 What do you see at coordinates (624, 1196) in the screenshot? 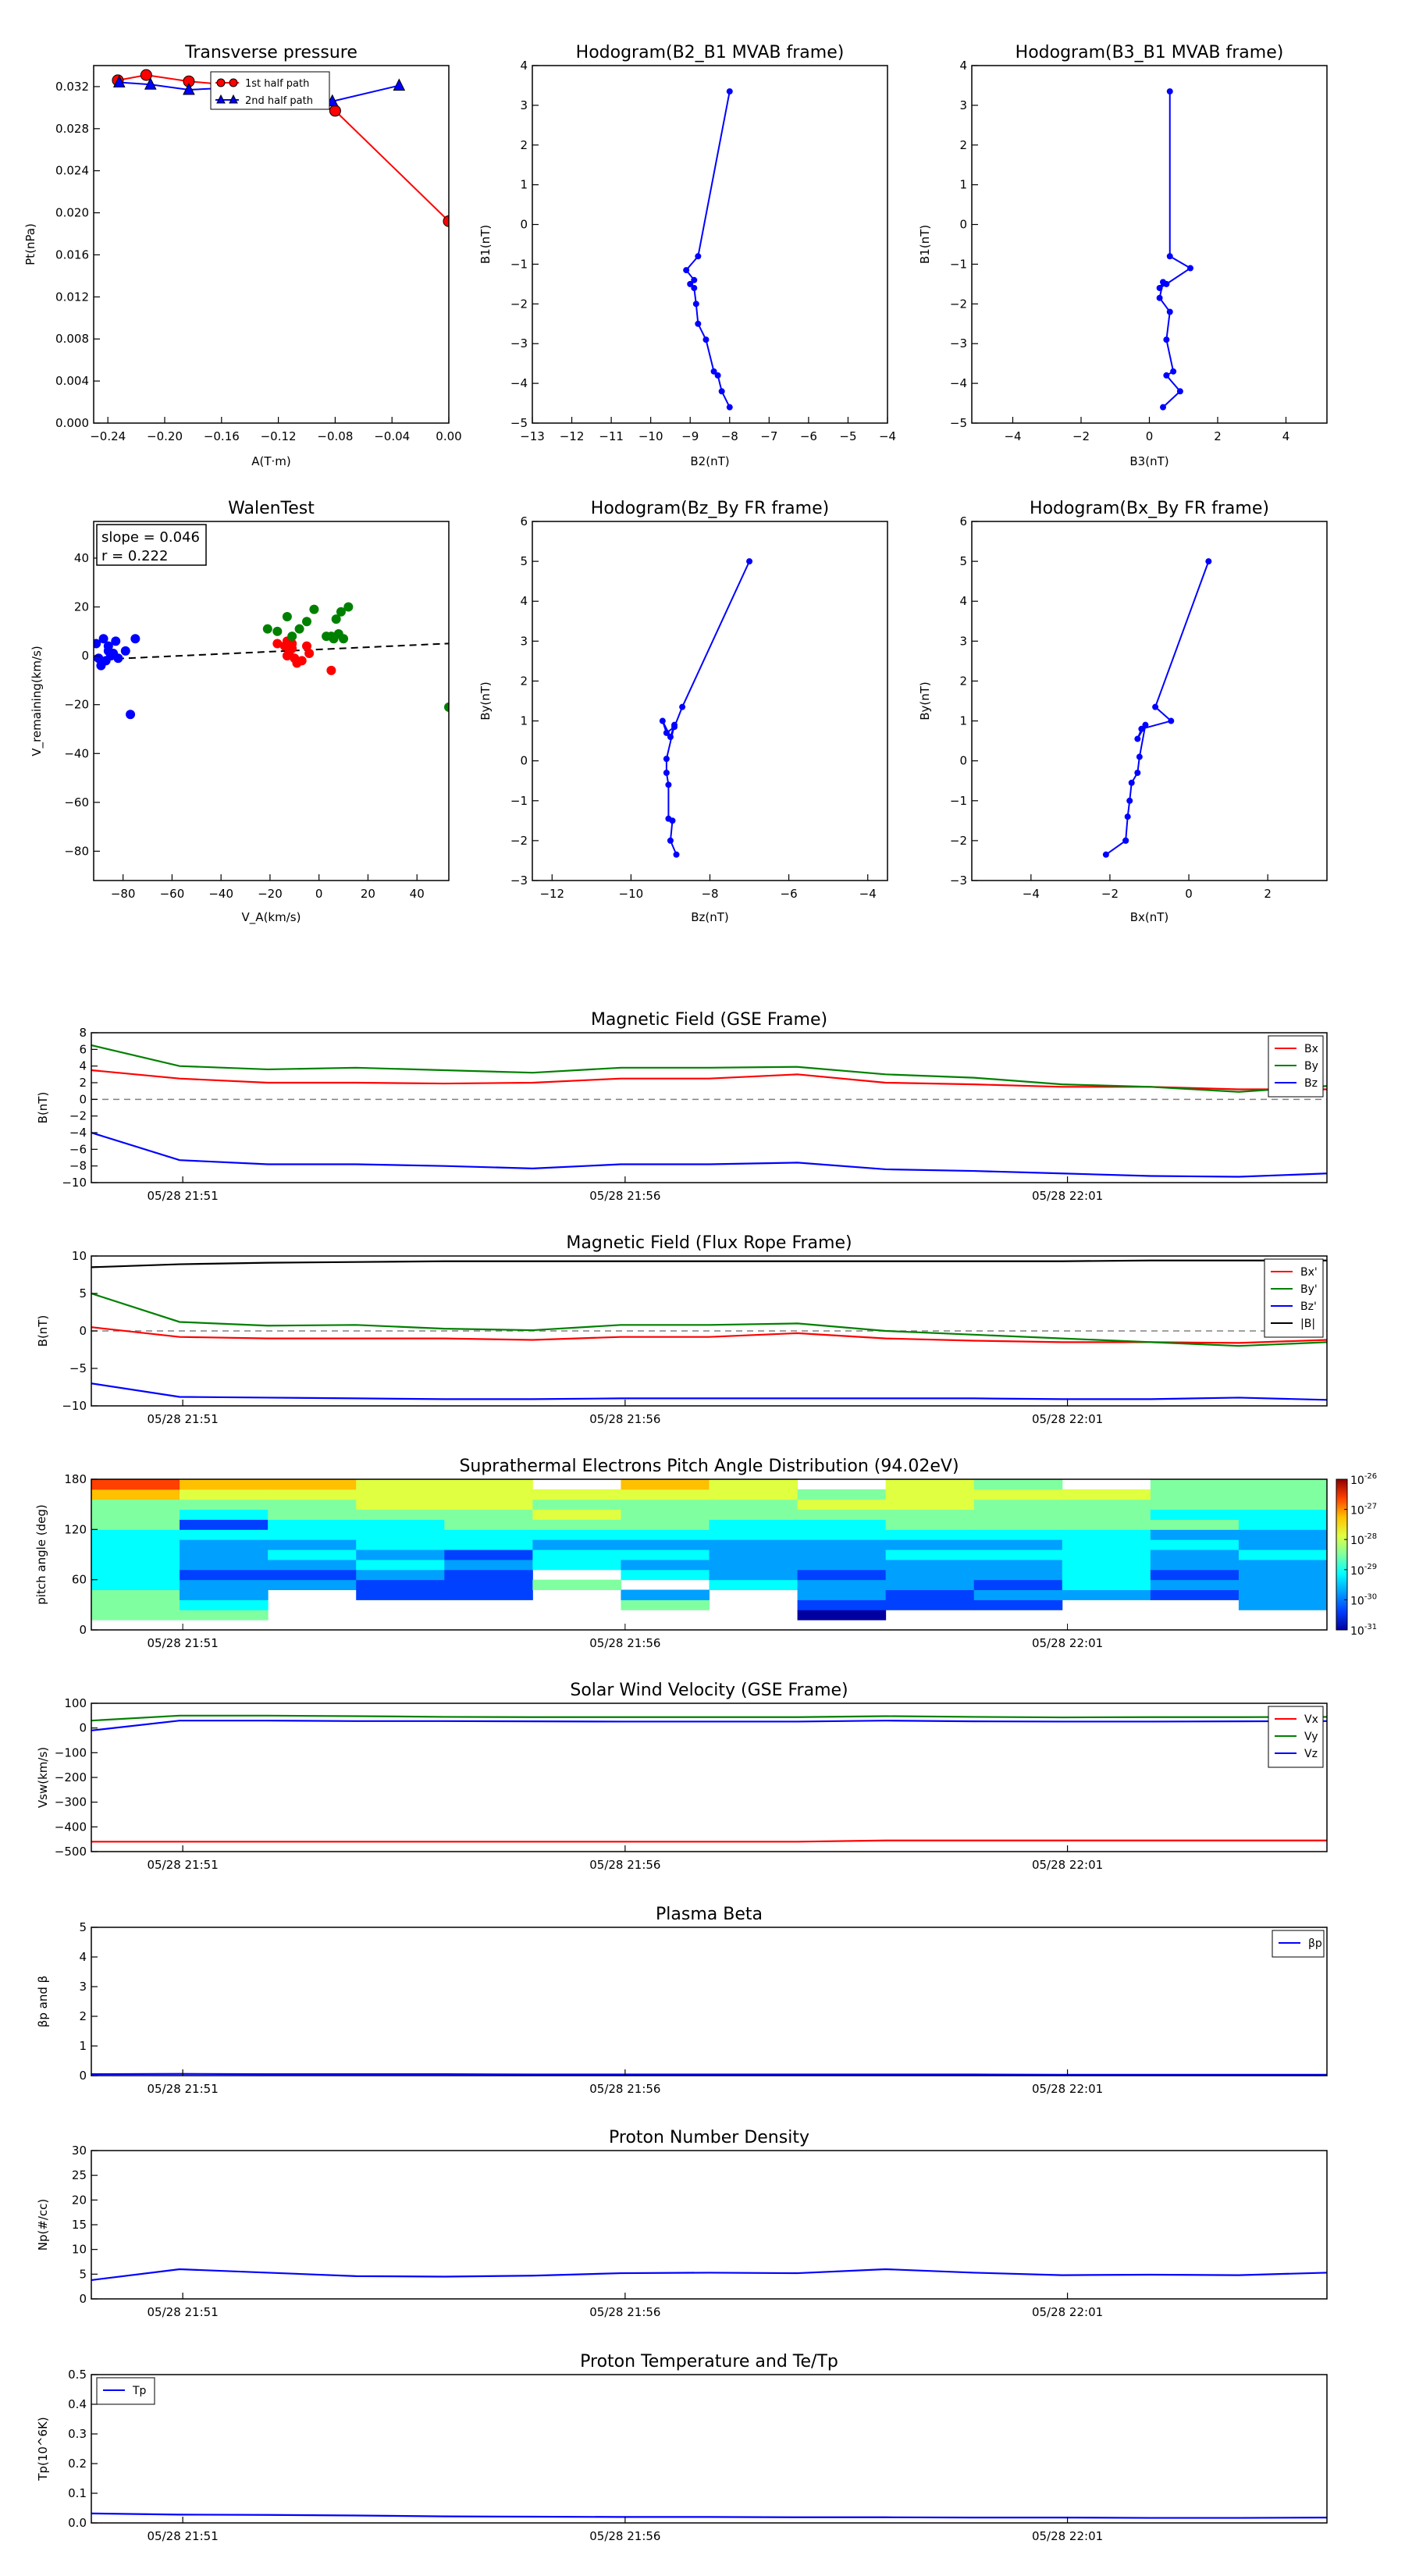
I see `magnetic-field-gse-xtick-label: 05/28 21:56` at bounding box center [624, 1196].